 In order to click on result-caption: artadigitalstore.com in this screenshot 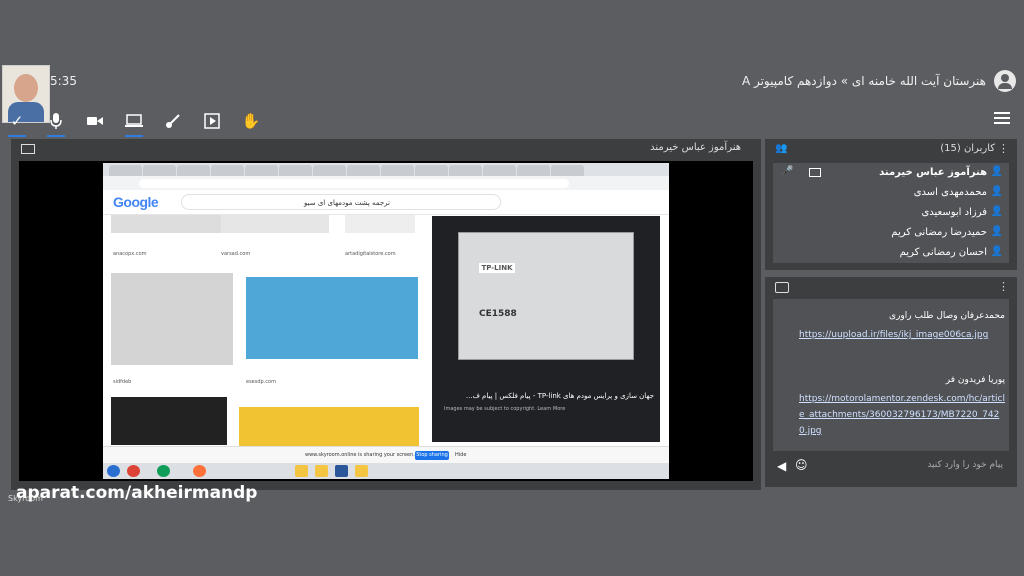, I will do `click(370, 254)`.